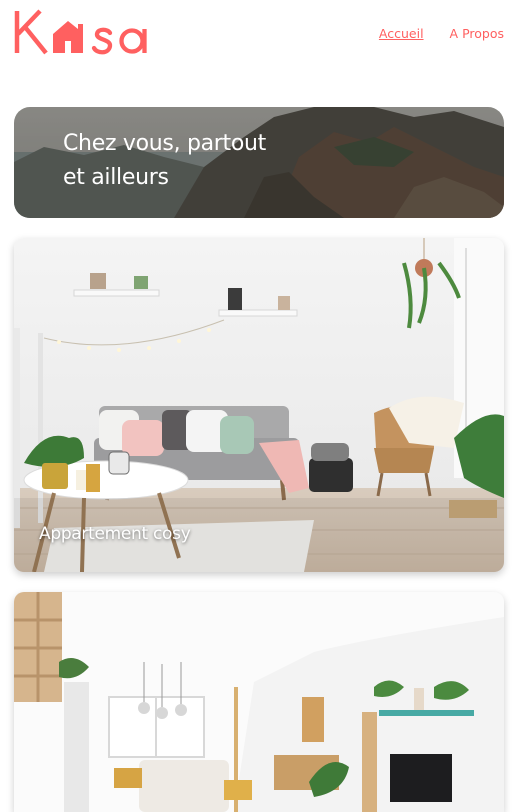  Describe the element at coordinates (441, 33) in the screenshot. I see `main-nav: Accueil A Propos` at that location.